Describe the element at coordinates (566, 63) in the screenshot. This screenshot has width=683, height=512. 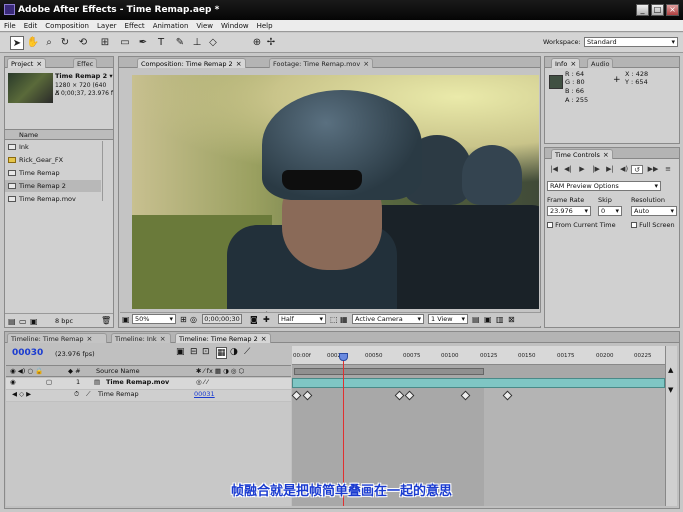
I see `tab-info: Info ×` at that location.